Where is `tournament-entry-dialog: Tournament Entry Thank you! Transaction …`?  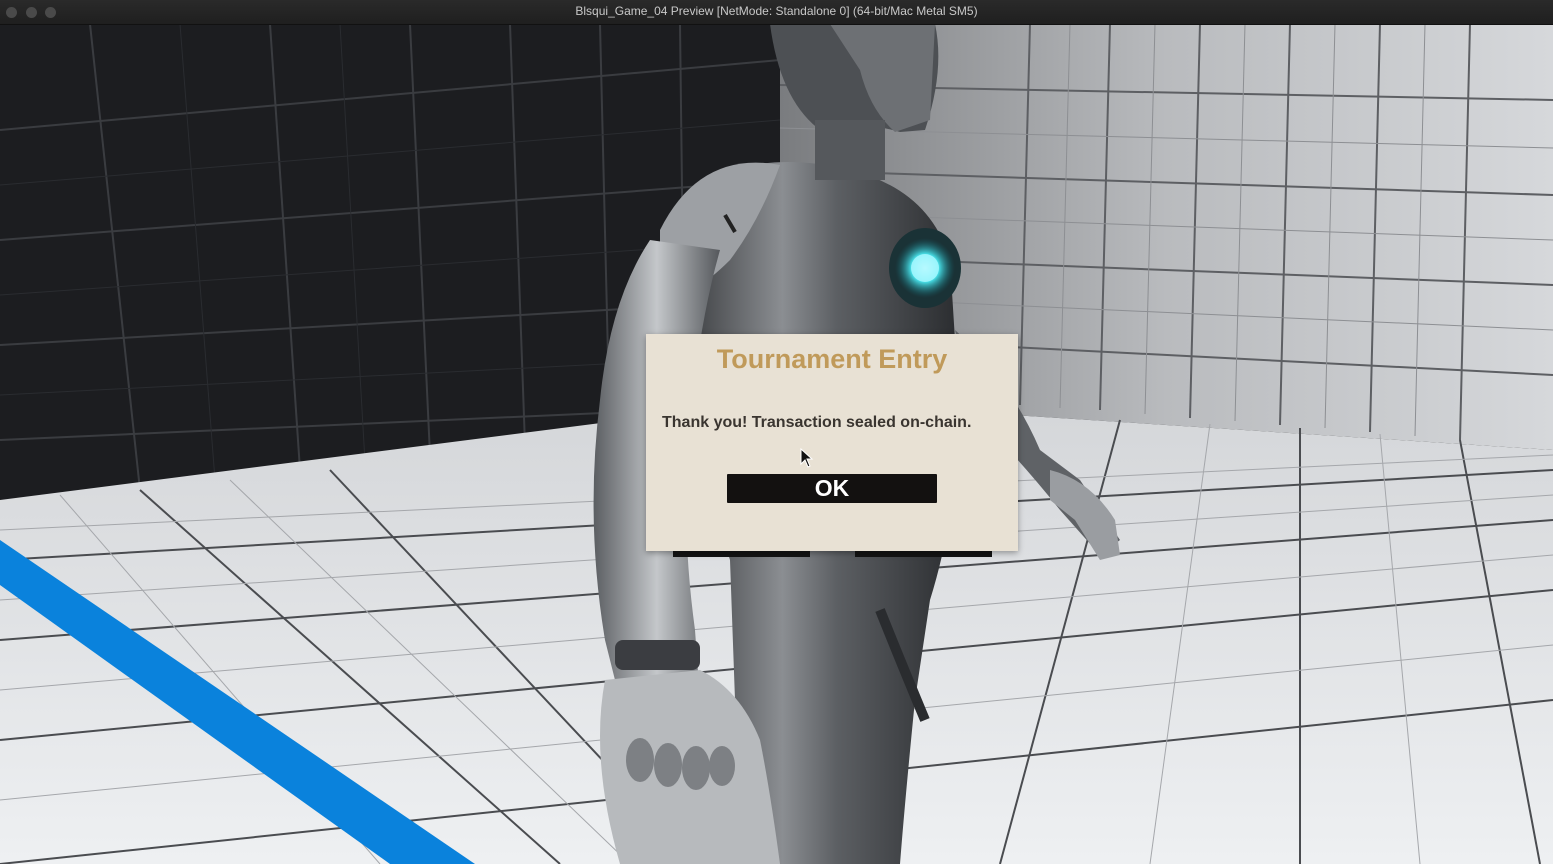
tournament-entry-dialog: Tournament Entry Thank you! Transaction … is located at coordinates (832, 442).